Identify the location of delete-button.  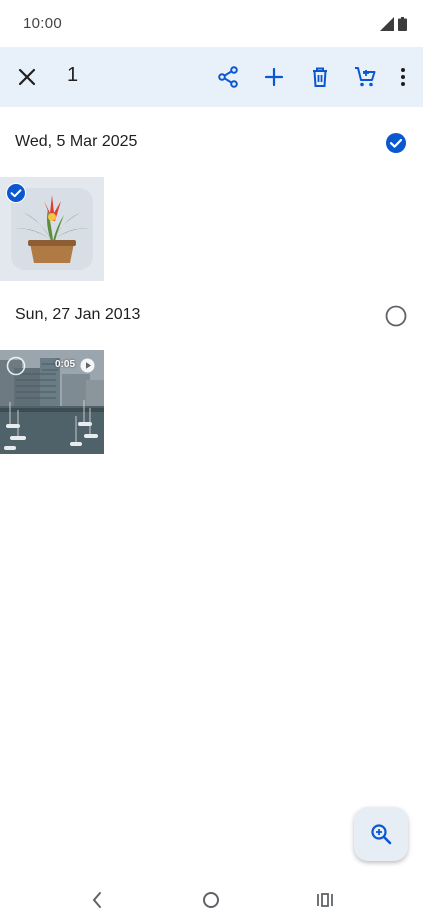
(320, 77).